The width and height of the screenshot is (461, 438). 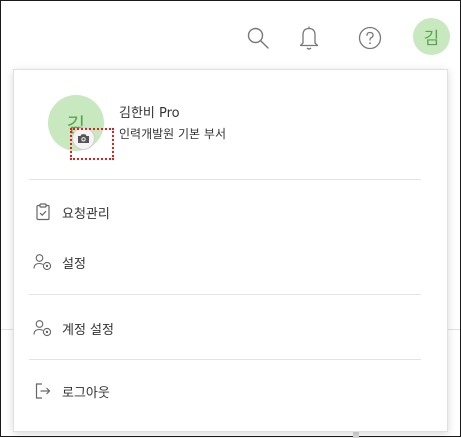 What do you see at coordinates (149, 113) in the screenshot?
I see `profile-name: 김한비 Pro` at bounding box center [149, 113].